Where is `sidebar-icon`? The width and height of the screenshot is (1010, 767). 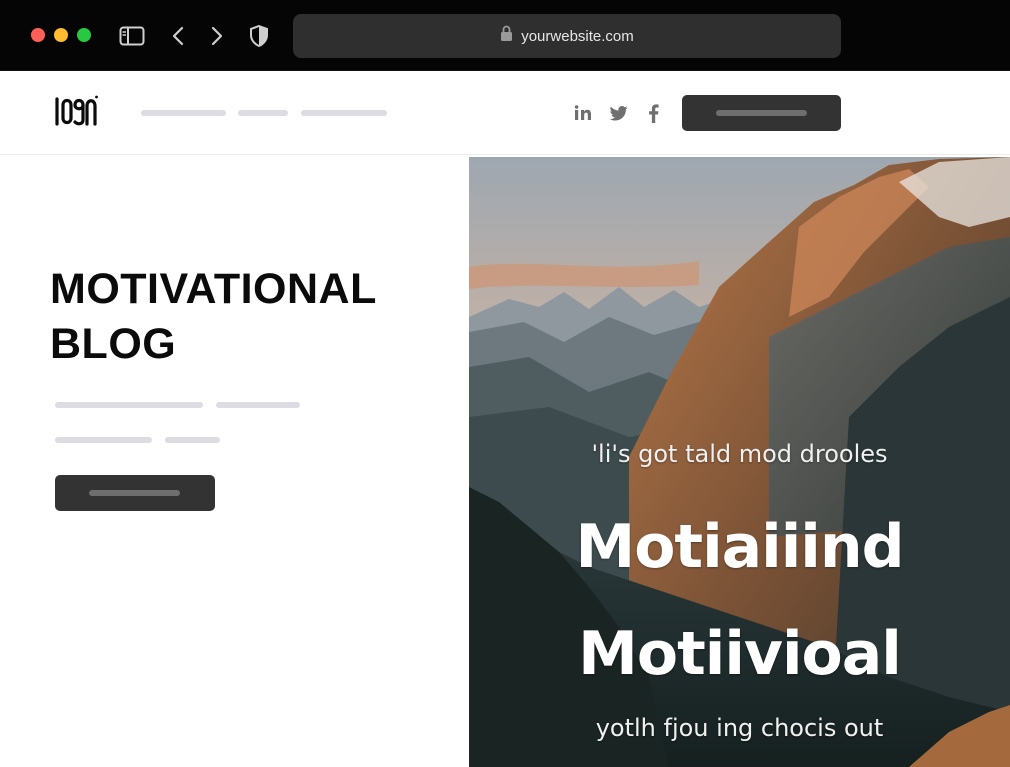
sidebar-icon is located at coordinates (132, 36).